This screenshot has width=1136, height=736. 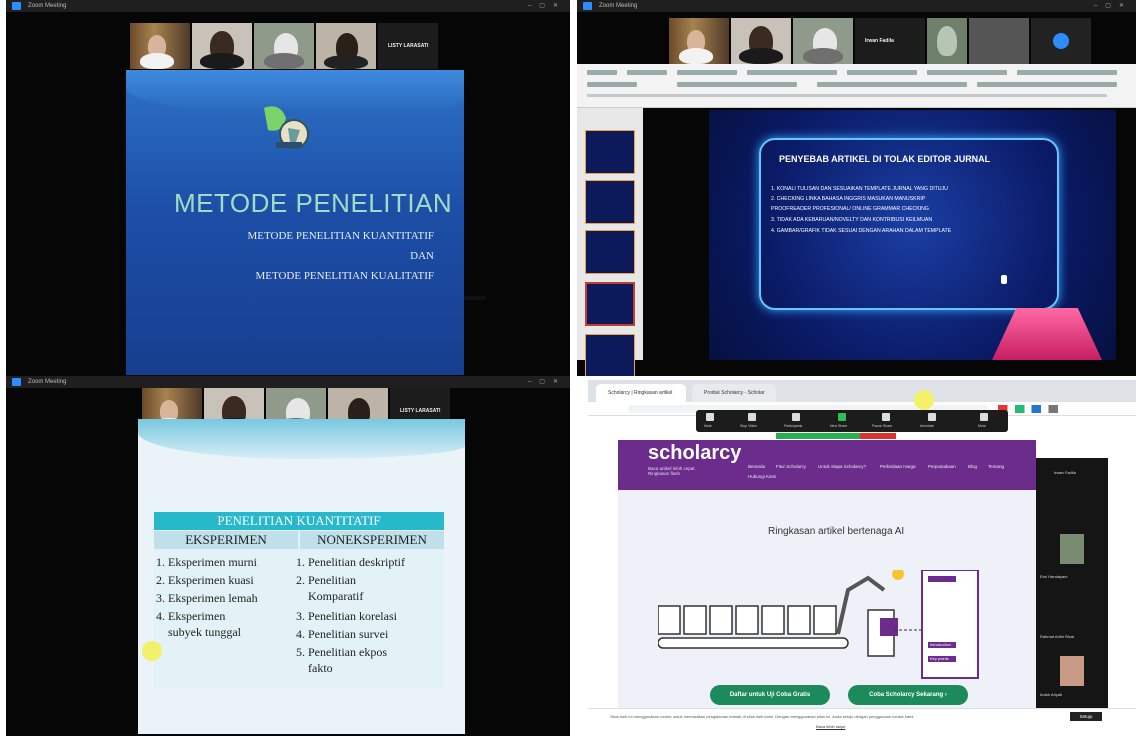 What do you see at coordinates (836, 436) in the screenshot?
I see `sharing-indicator` at bounding box center [836, 436].